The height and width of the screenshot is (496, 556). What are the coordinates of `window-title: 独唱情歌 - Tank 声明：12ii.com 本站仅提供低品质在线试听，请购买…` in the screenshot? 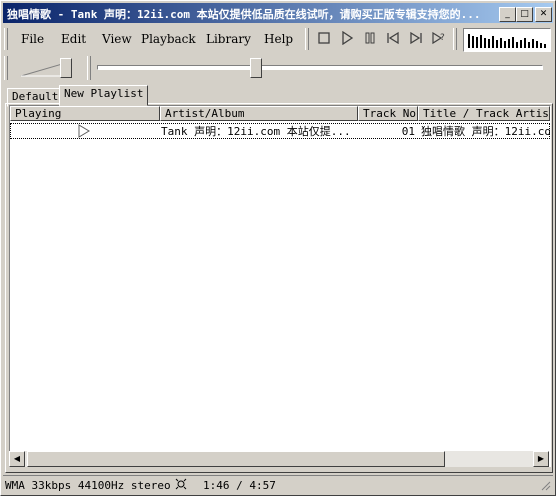 It's located at (244, 14).